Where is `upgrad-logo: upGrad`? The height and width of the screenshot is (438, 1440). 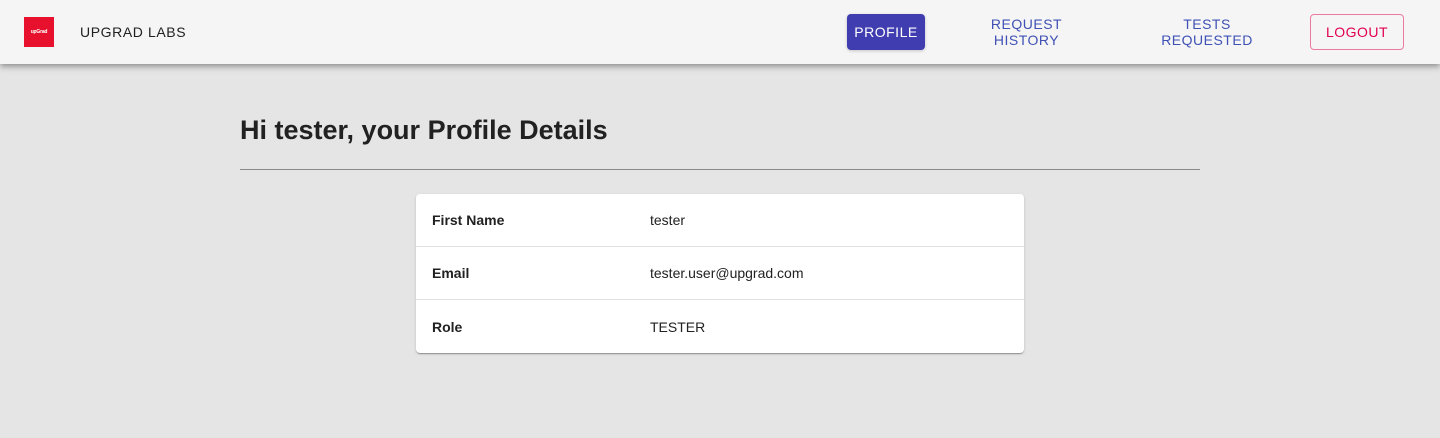 upgrad-logo: upGrad is located at coordinates (39, 32).